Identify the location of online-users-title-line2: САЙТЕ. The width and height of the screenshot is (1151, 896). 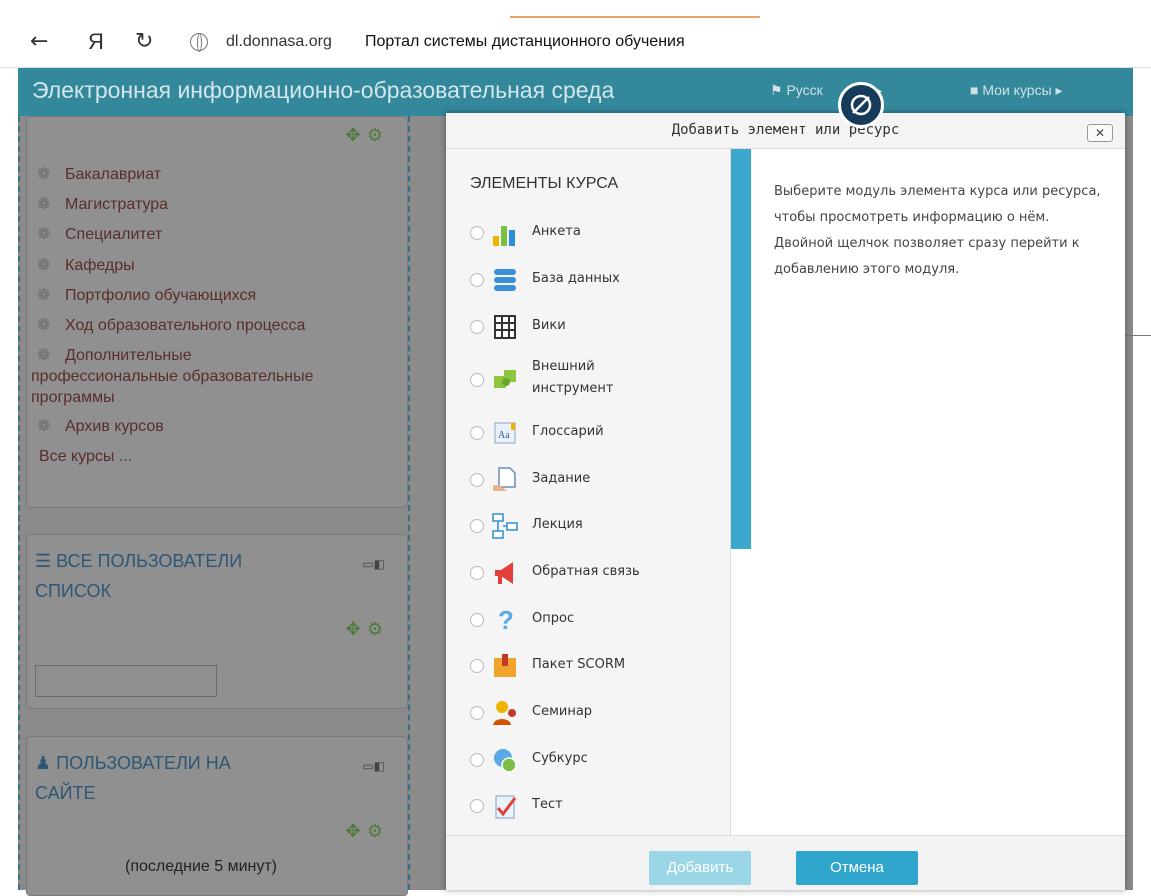
(65, 793).